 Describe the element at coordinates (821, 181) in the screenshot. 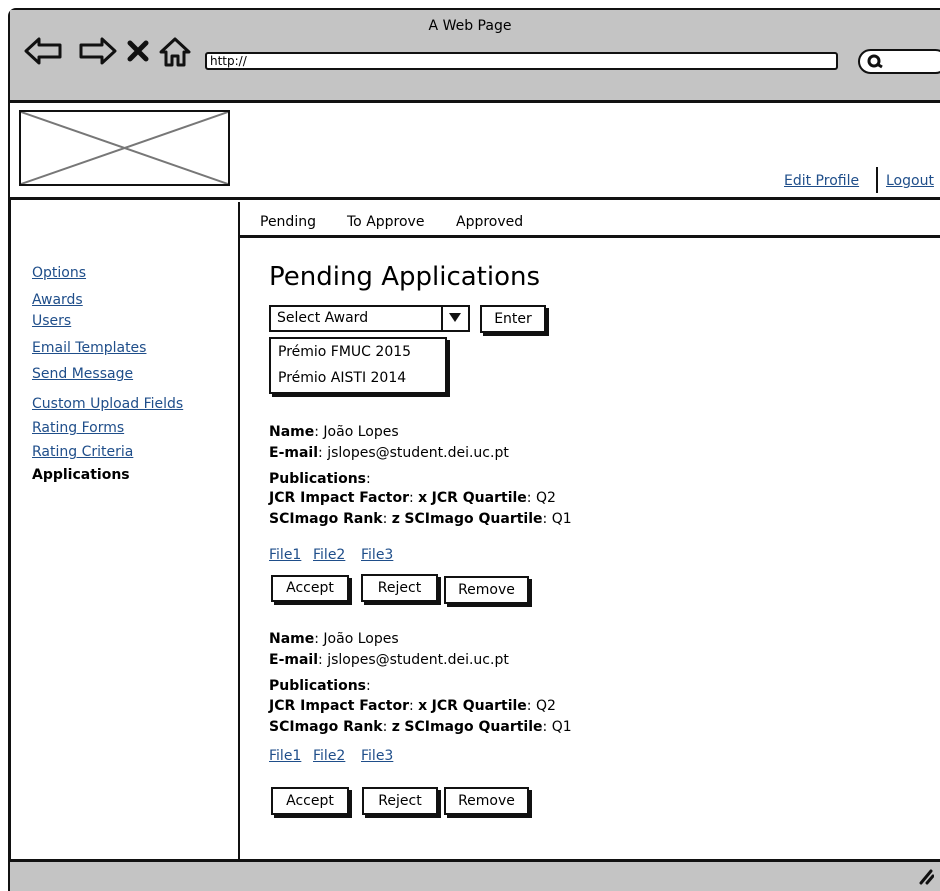

I see `edit-profile-link: Edit Profile` at that location.